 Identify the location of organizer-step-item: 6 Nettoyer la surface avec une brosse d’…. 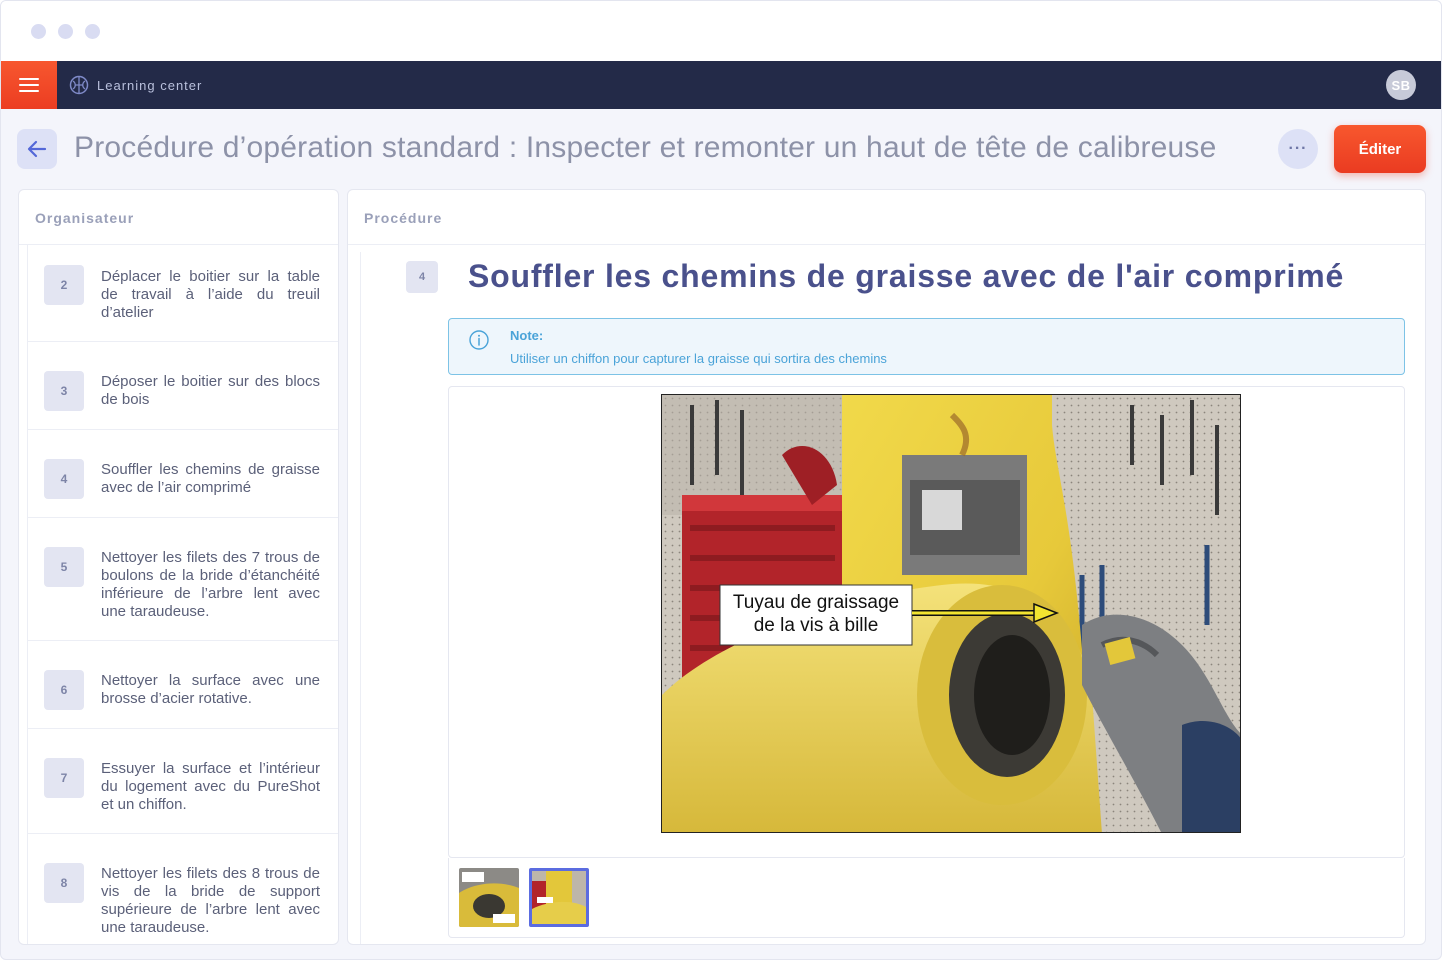
(183, 685).